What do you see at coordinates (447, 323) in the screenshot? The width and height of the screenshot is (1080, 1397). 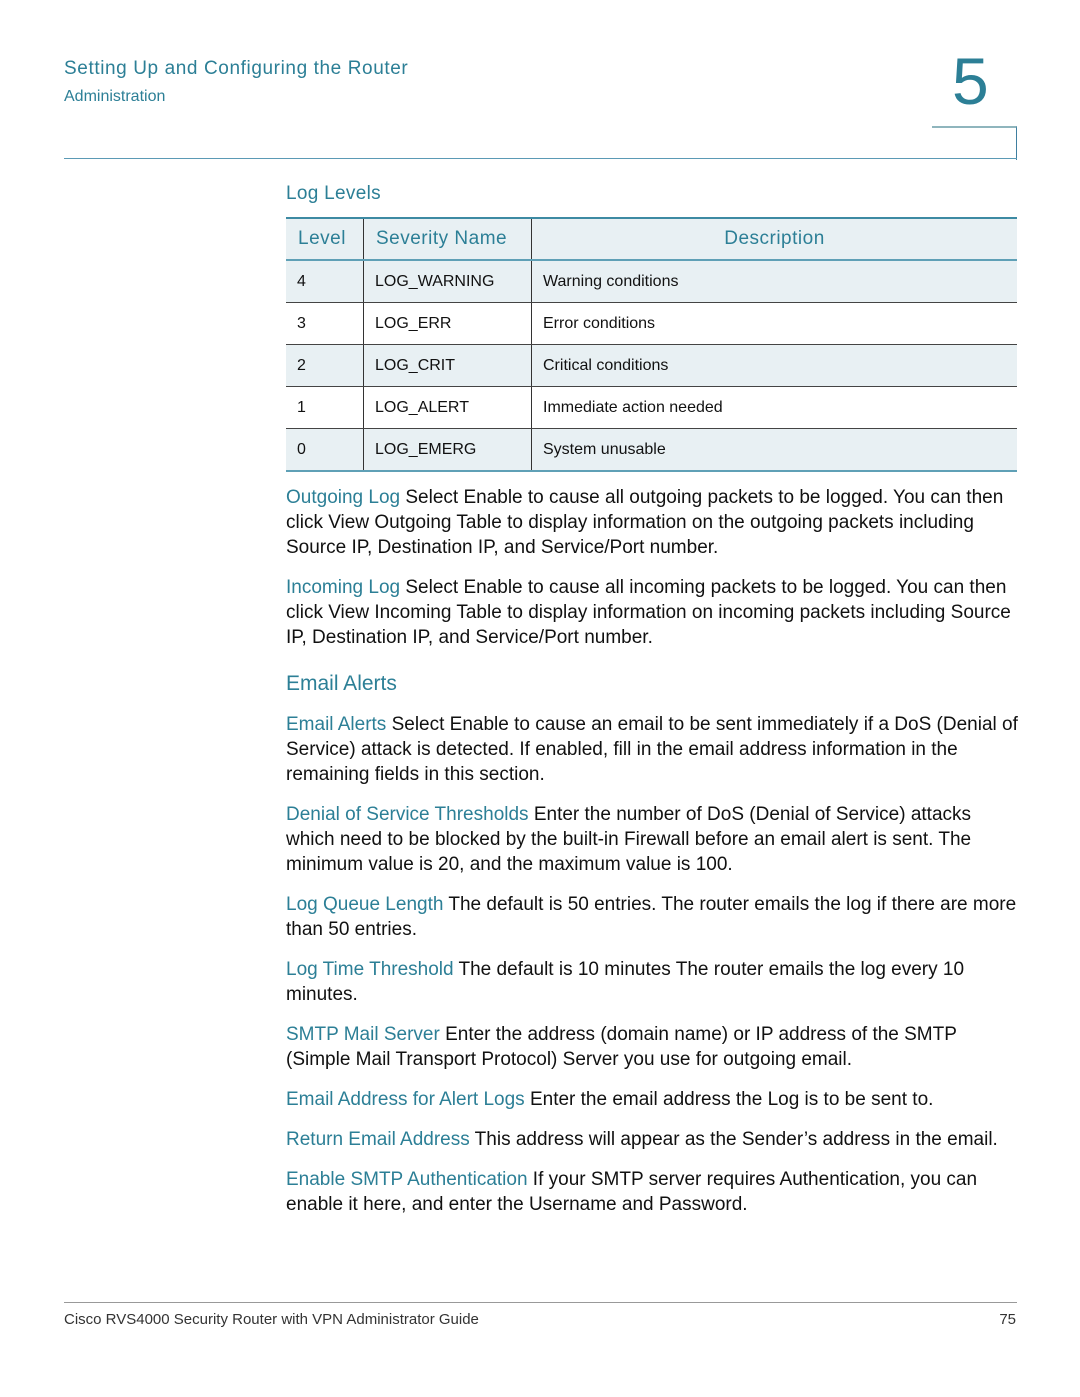 I see `cell-severity-name: LOG_ERR` at bounding box center [447, 323].